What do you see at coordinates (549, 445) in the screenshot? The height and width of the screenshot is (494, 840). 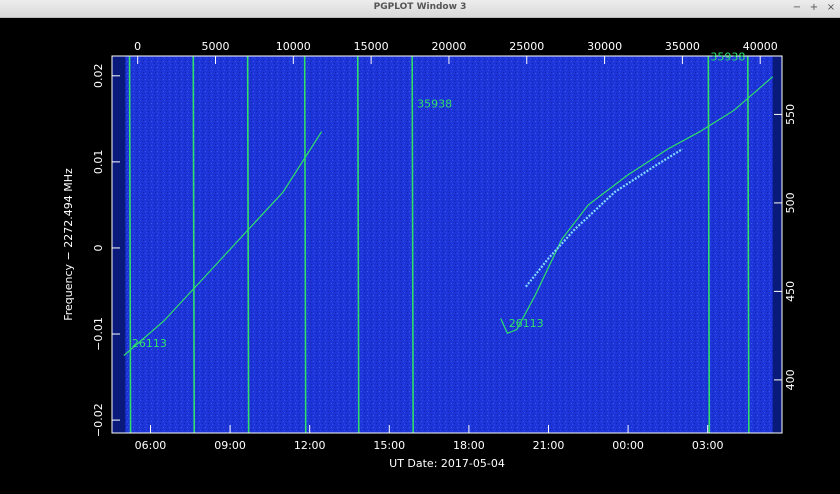 I see `x-tick-label: 21:00` at bounding box center [549, 445].